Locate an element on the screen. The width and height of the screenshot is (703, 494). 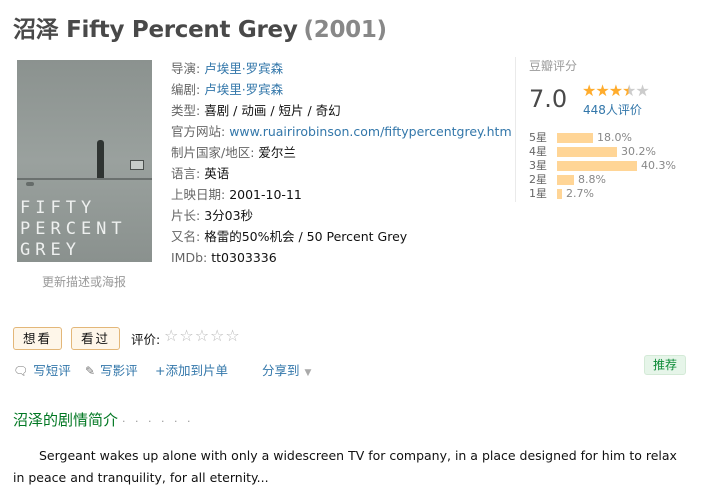
aka-value: 格雷的50%机会 / 50 Percent Grey is located at coordinates (306, 236).